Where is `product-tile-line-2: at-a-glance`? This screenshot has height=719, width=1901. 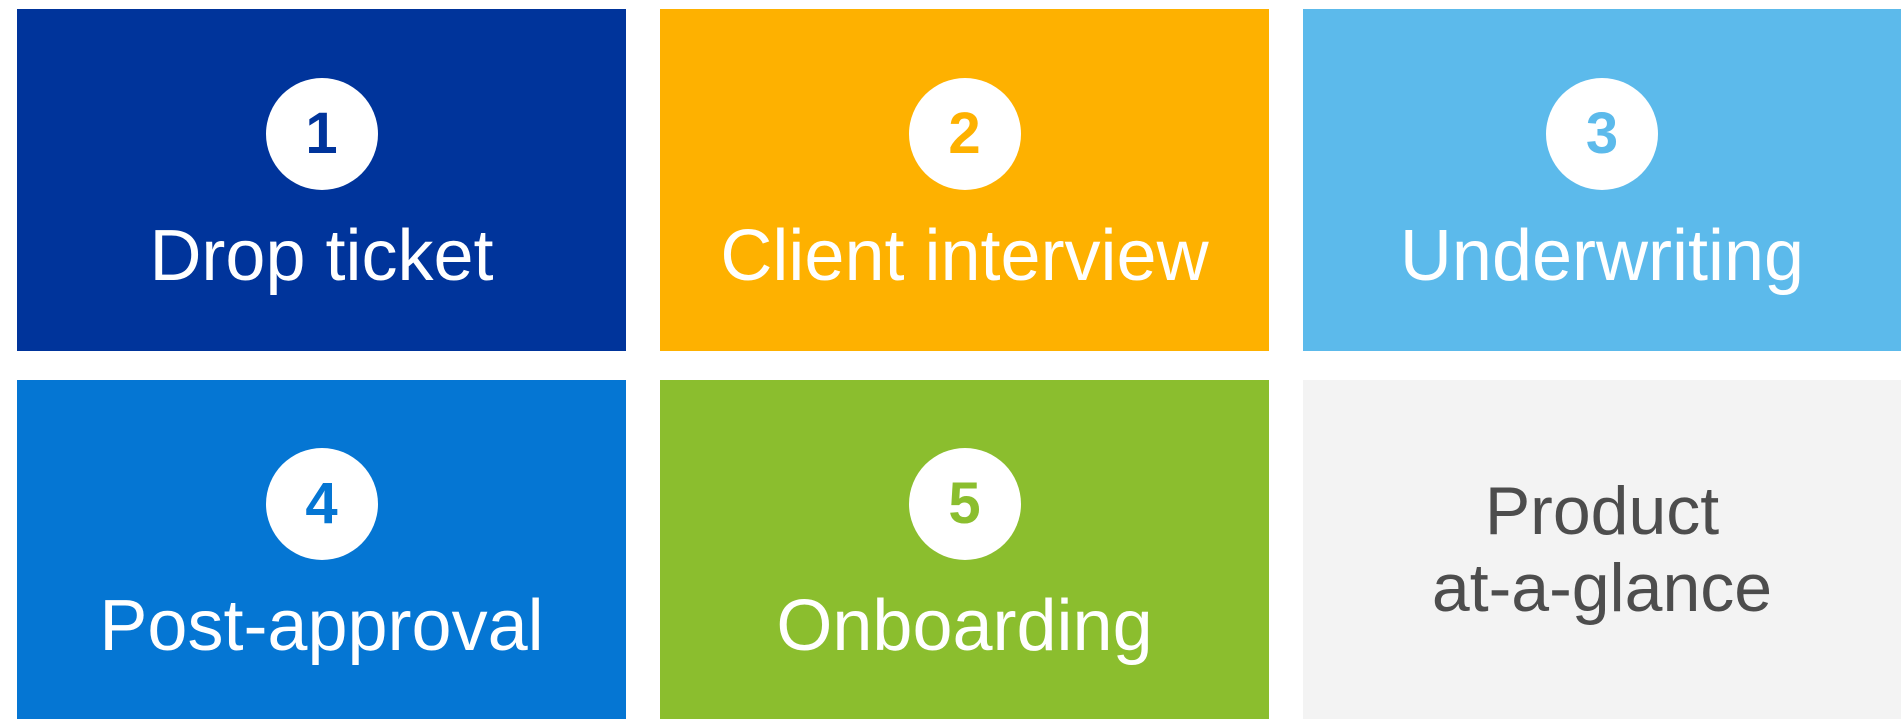
product-tile-line-2: at-a-glance is located at coordinates (1602, 587).